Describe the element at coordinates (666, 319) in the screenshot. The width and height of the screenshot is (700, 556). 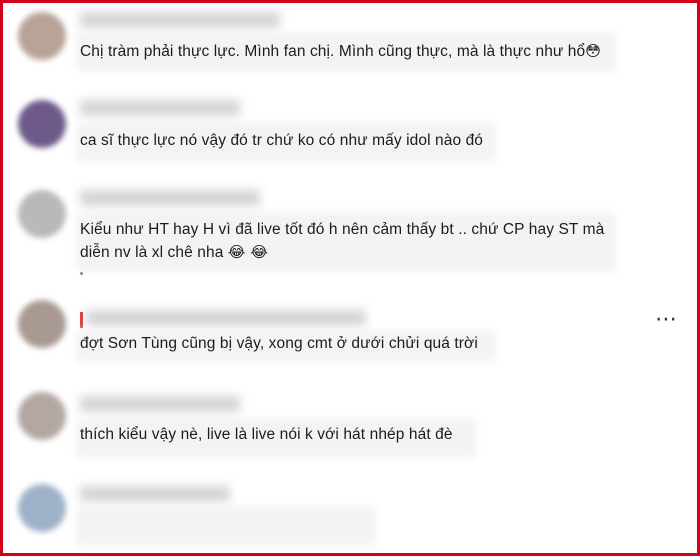
I see `more-options-icon: ⋯` at that location.